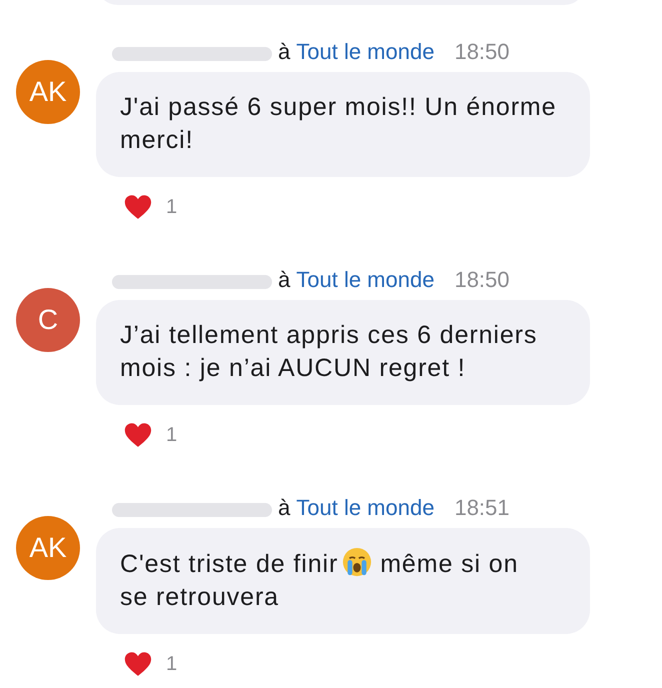 This screenshot has width=662, height=688. I want to click on message-text: J’ai tellement appris ces 6 derniers mois : je n’ai AUCUN regret !, so click(329, 351).